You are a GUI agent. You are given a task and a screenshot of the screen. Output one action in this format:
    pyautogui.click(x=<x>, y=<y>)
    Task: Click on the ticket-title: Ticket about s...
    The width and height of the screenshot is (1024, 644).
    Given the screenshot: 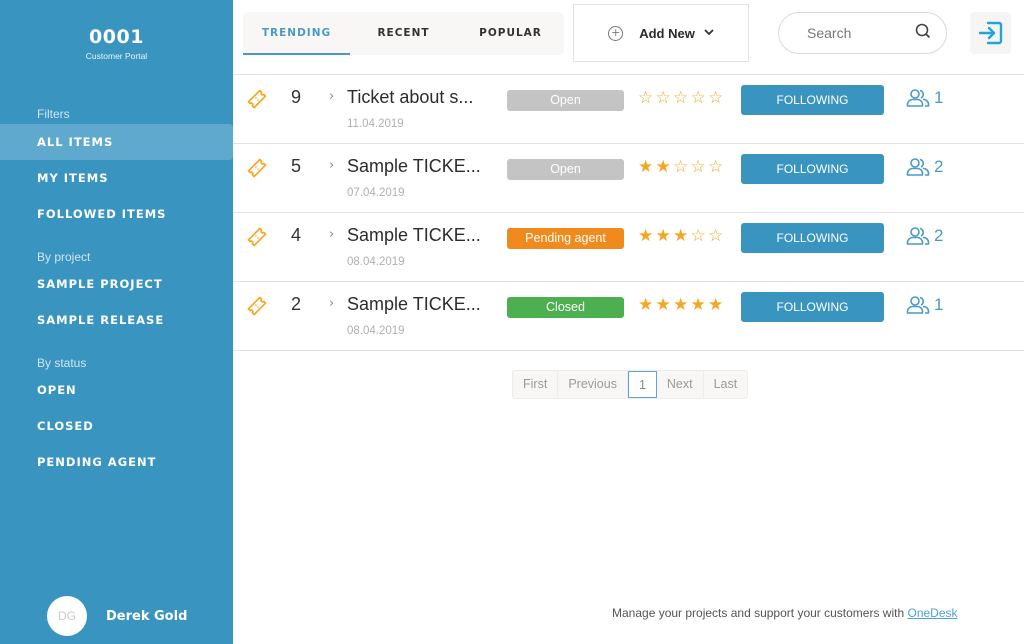 What is the action you would take?
    pyautogui.click(x=417, y=97)
    